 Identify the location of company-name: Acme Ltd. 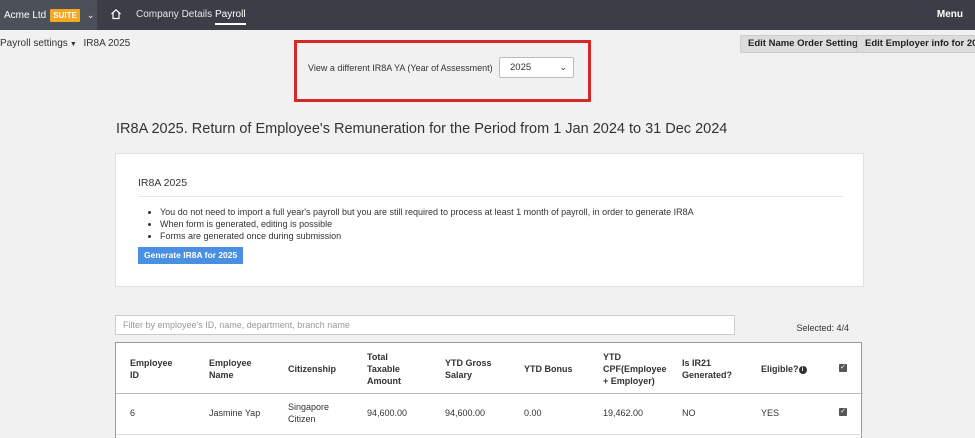
(25, 15).